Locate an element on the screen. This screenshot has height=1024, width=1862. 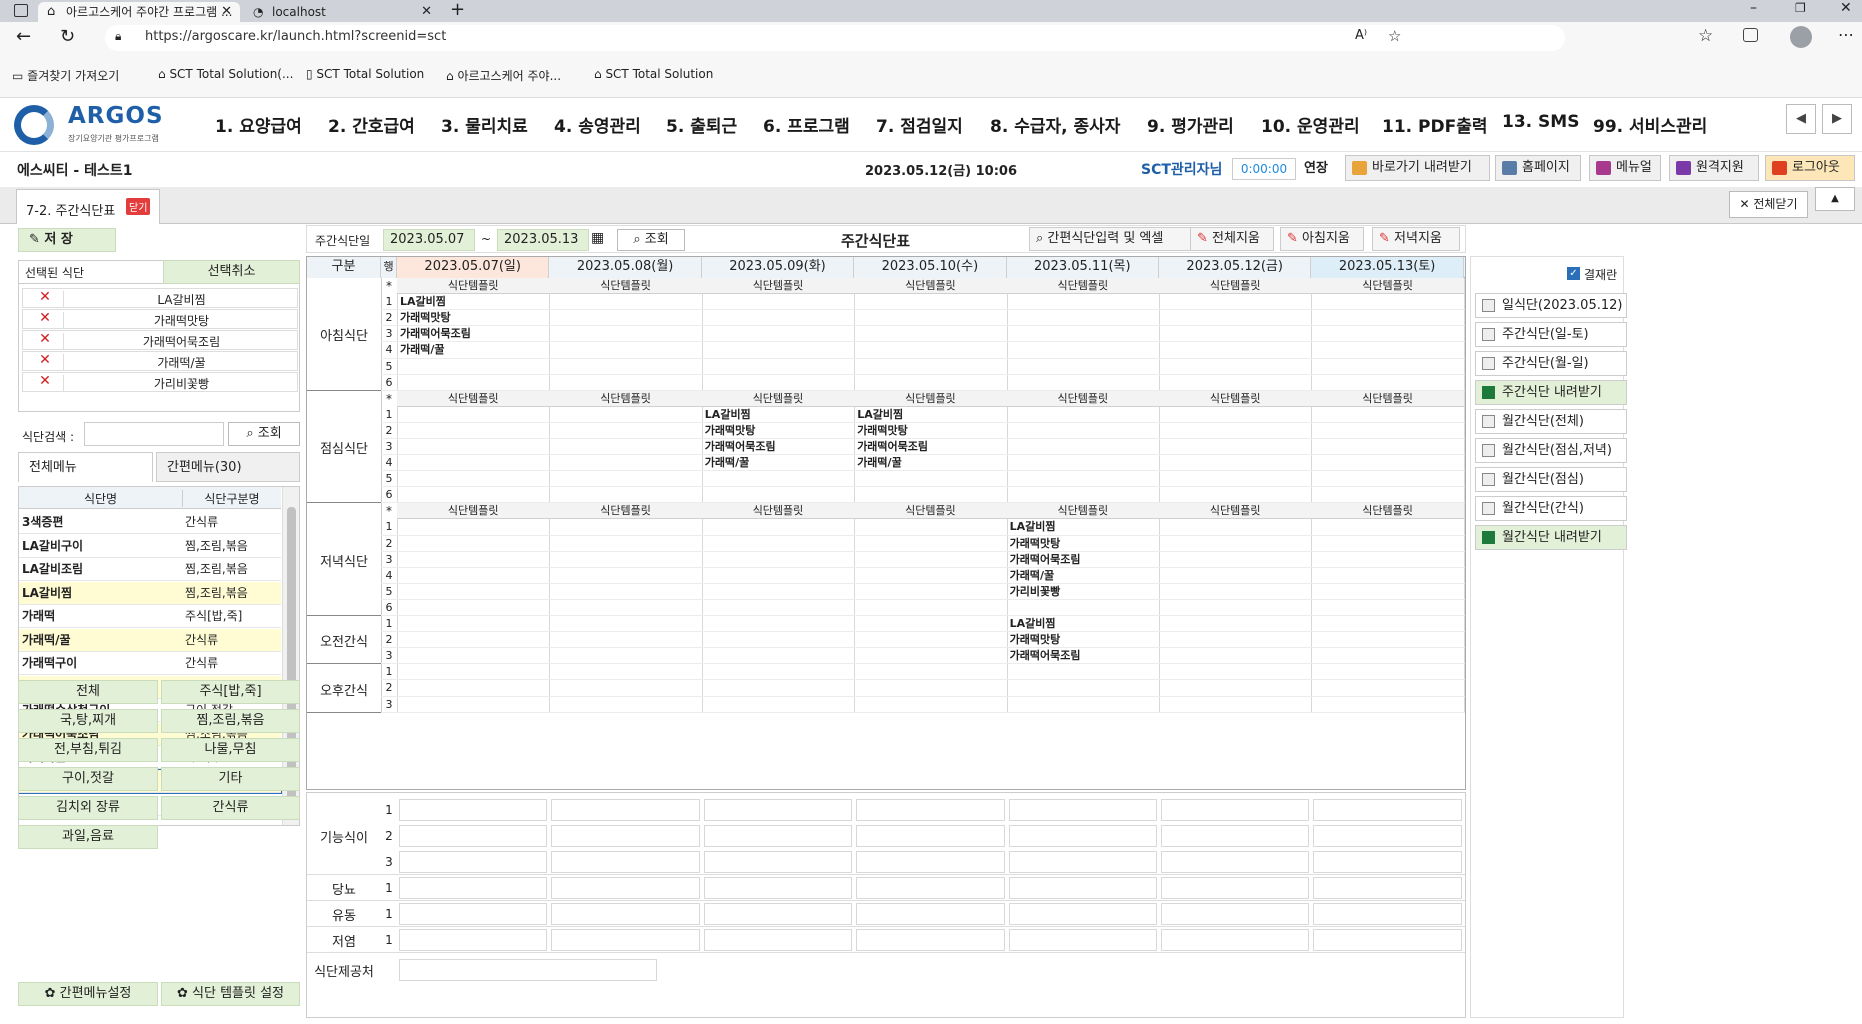
tab-actions-icon is located at coordinates (21, 10).